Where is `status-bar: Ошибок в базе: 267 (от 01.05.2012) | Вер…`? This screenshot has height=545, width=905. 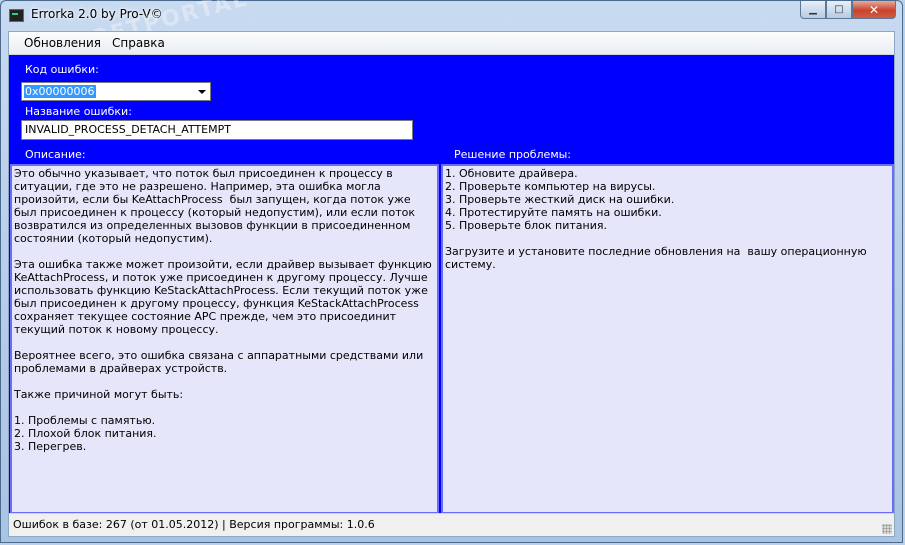 status-bar: Ошибок в базе: 267 (от 01.05.2012) | Вер… is located at coordinates (451, 524).